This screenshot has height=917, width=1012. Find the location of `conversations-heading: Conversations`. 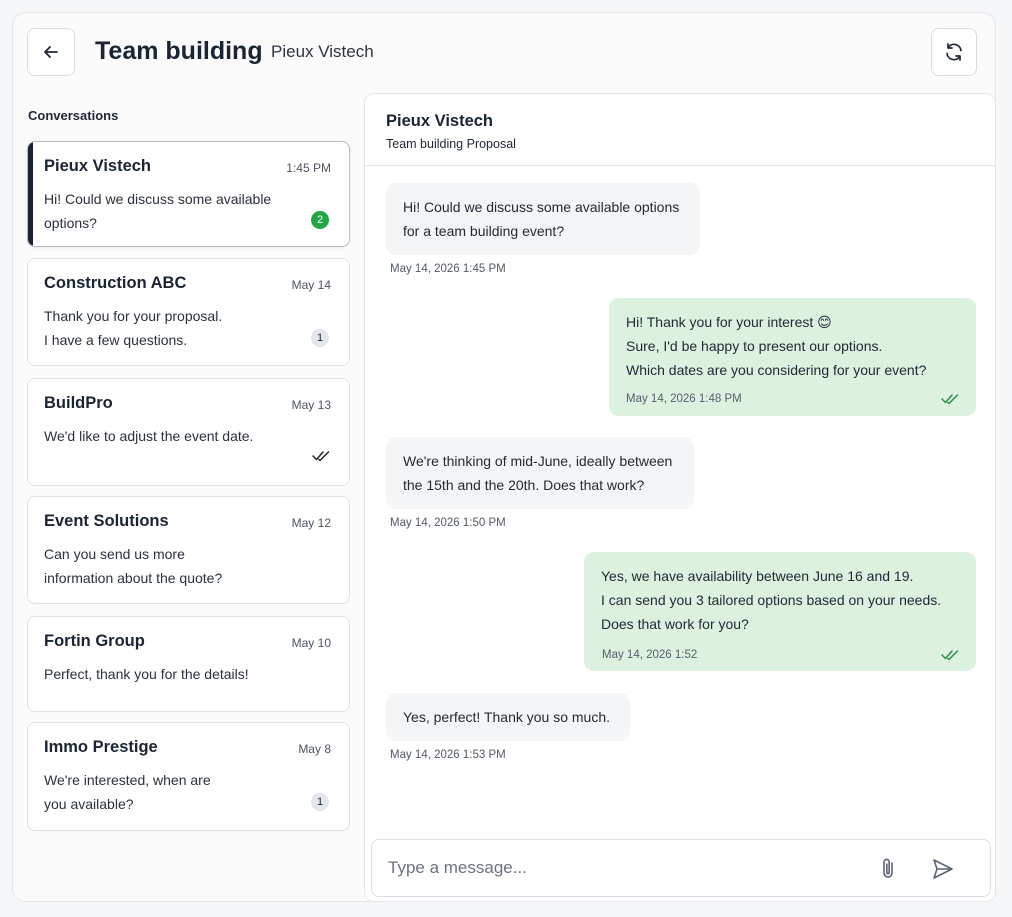

conversations-heading: Conversations is located at coordinates (73, 115).